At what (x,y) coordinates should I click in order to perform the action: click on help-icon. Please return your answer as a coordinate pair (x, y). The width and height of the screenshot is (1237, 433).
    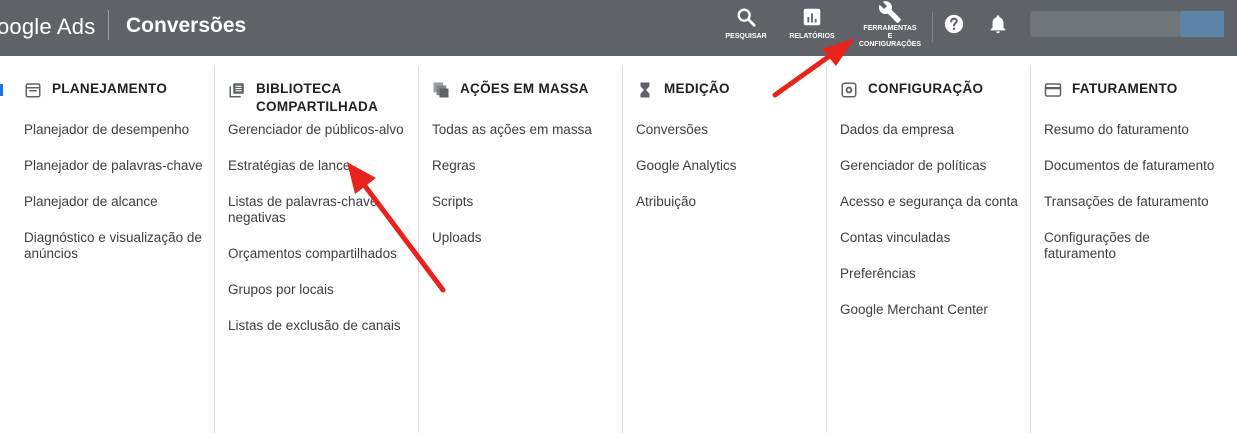
    Looking at the image, I should click on (954, 24).